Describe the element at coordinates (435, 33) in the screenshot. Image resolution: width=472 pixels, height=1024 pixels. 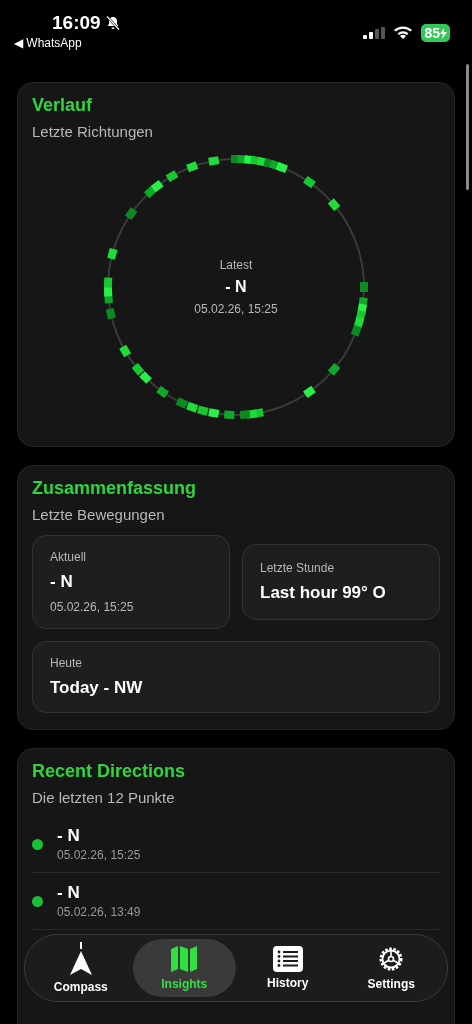
I see `battery-indicator: 85` at that location.